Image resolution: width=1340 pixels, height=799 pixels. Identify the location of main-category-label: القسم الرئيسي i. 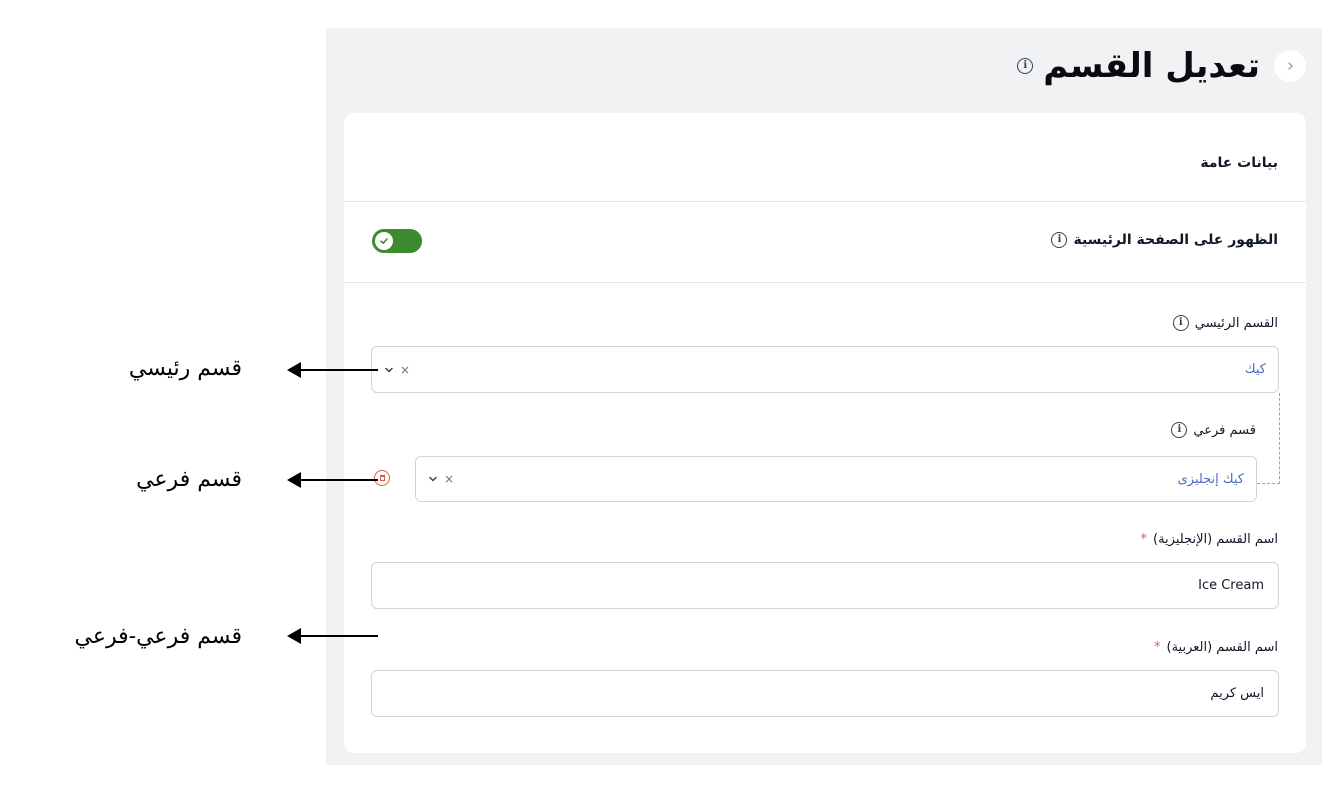
(1225, 323).